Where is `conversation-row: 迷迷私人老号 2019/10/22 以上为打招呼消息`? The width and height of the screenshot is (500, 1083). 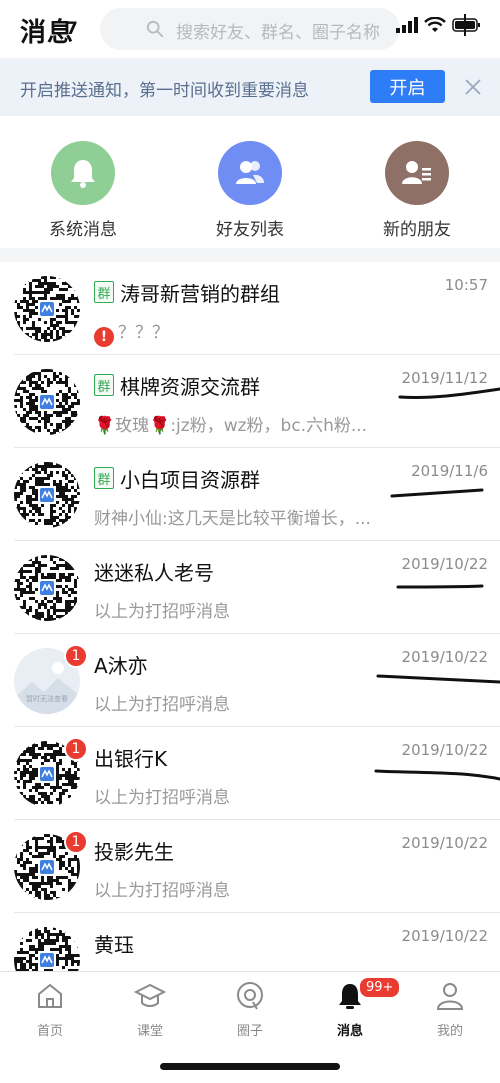 conversation-row: 迷迷私人老号 2019/10/22 以上为打招呼消息 is located at coordinates (250, 587).